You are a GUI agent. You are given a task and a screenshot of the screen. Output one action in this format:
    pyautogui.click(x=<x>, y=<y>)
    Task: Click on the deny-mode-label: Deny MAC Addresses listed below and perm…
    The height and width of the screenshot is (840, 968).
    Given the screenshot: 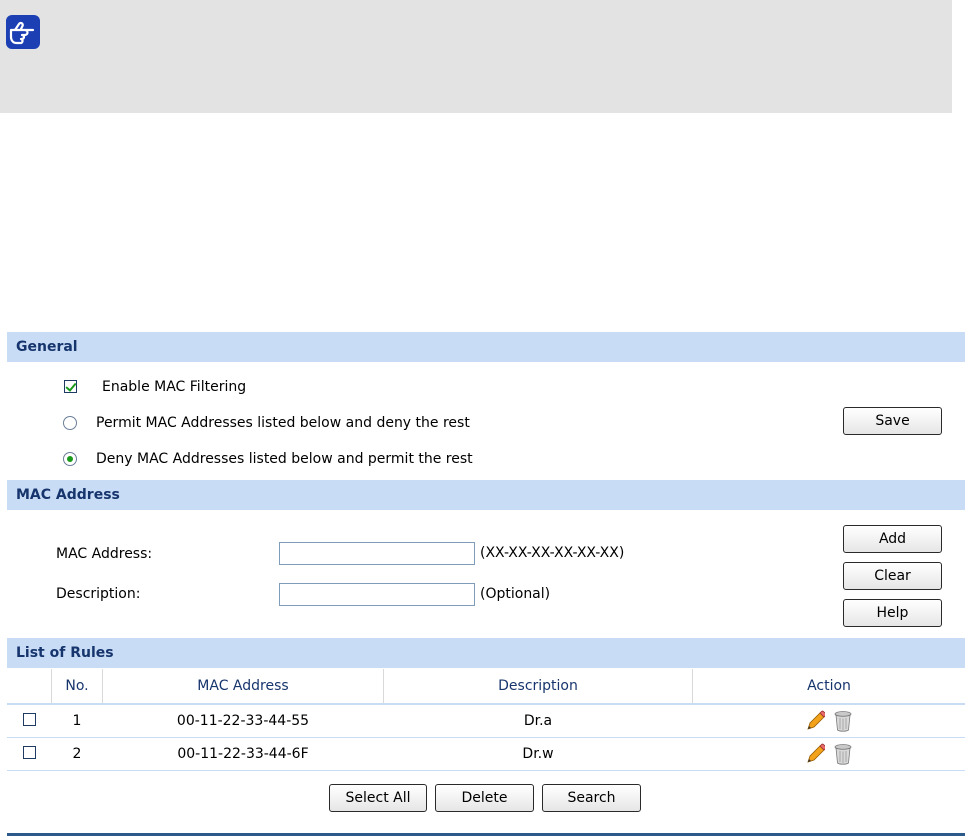 What is the action you would take?
    pyautogui.click(x=284, y=459)
    